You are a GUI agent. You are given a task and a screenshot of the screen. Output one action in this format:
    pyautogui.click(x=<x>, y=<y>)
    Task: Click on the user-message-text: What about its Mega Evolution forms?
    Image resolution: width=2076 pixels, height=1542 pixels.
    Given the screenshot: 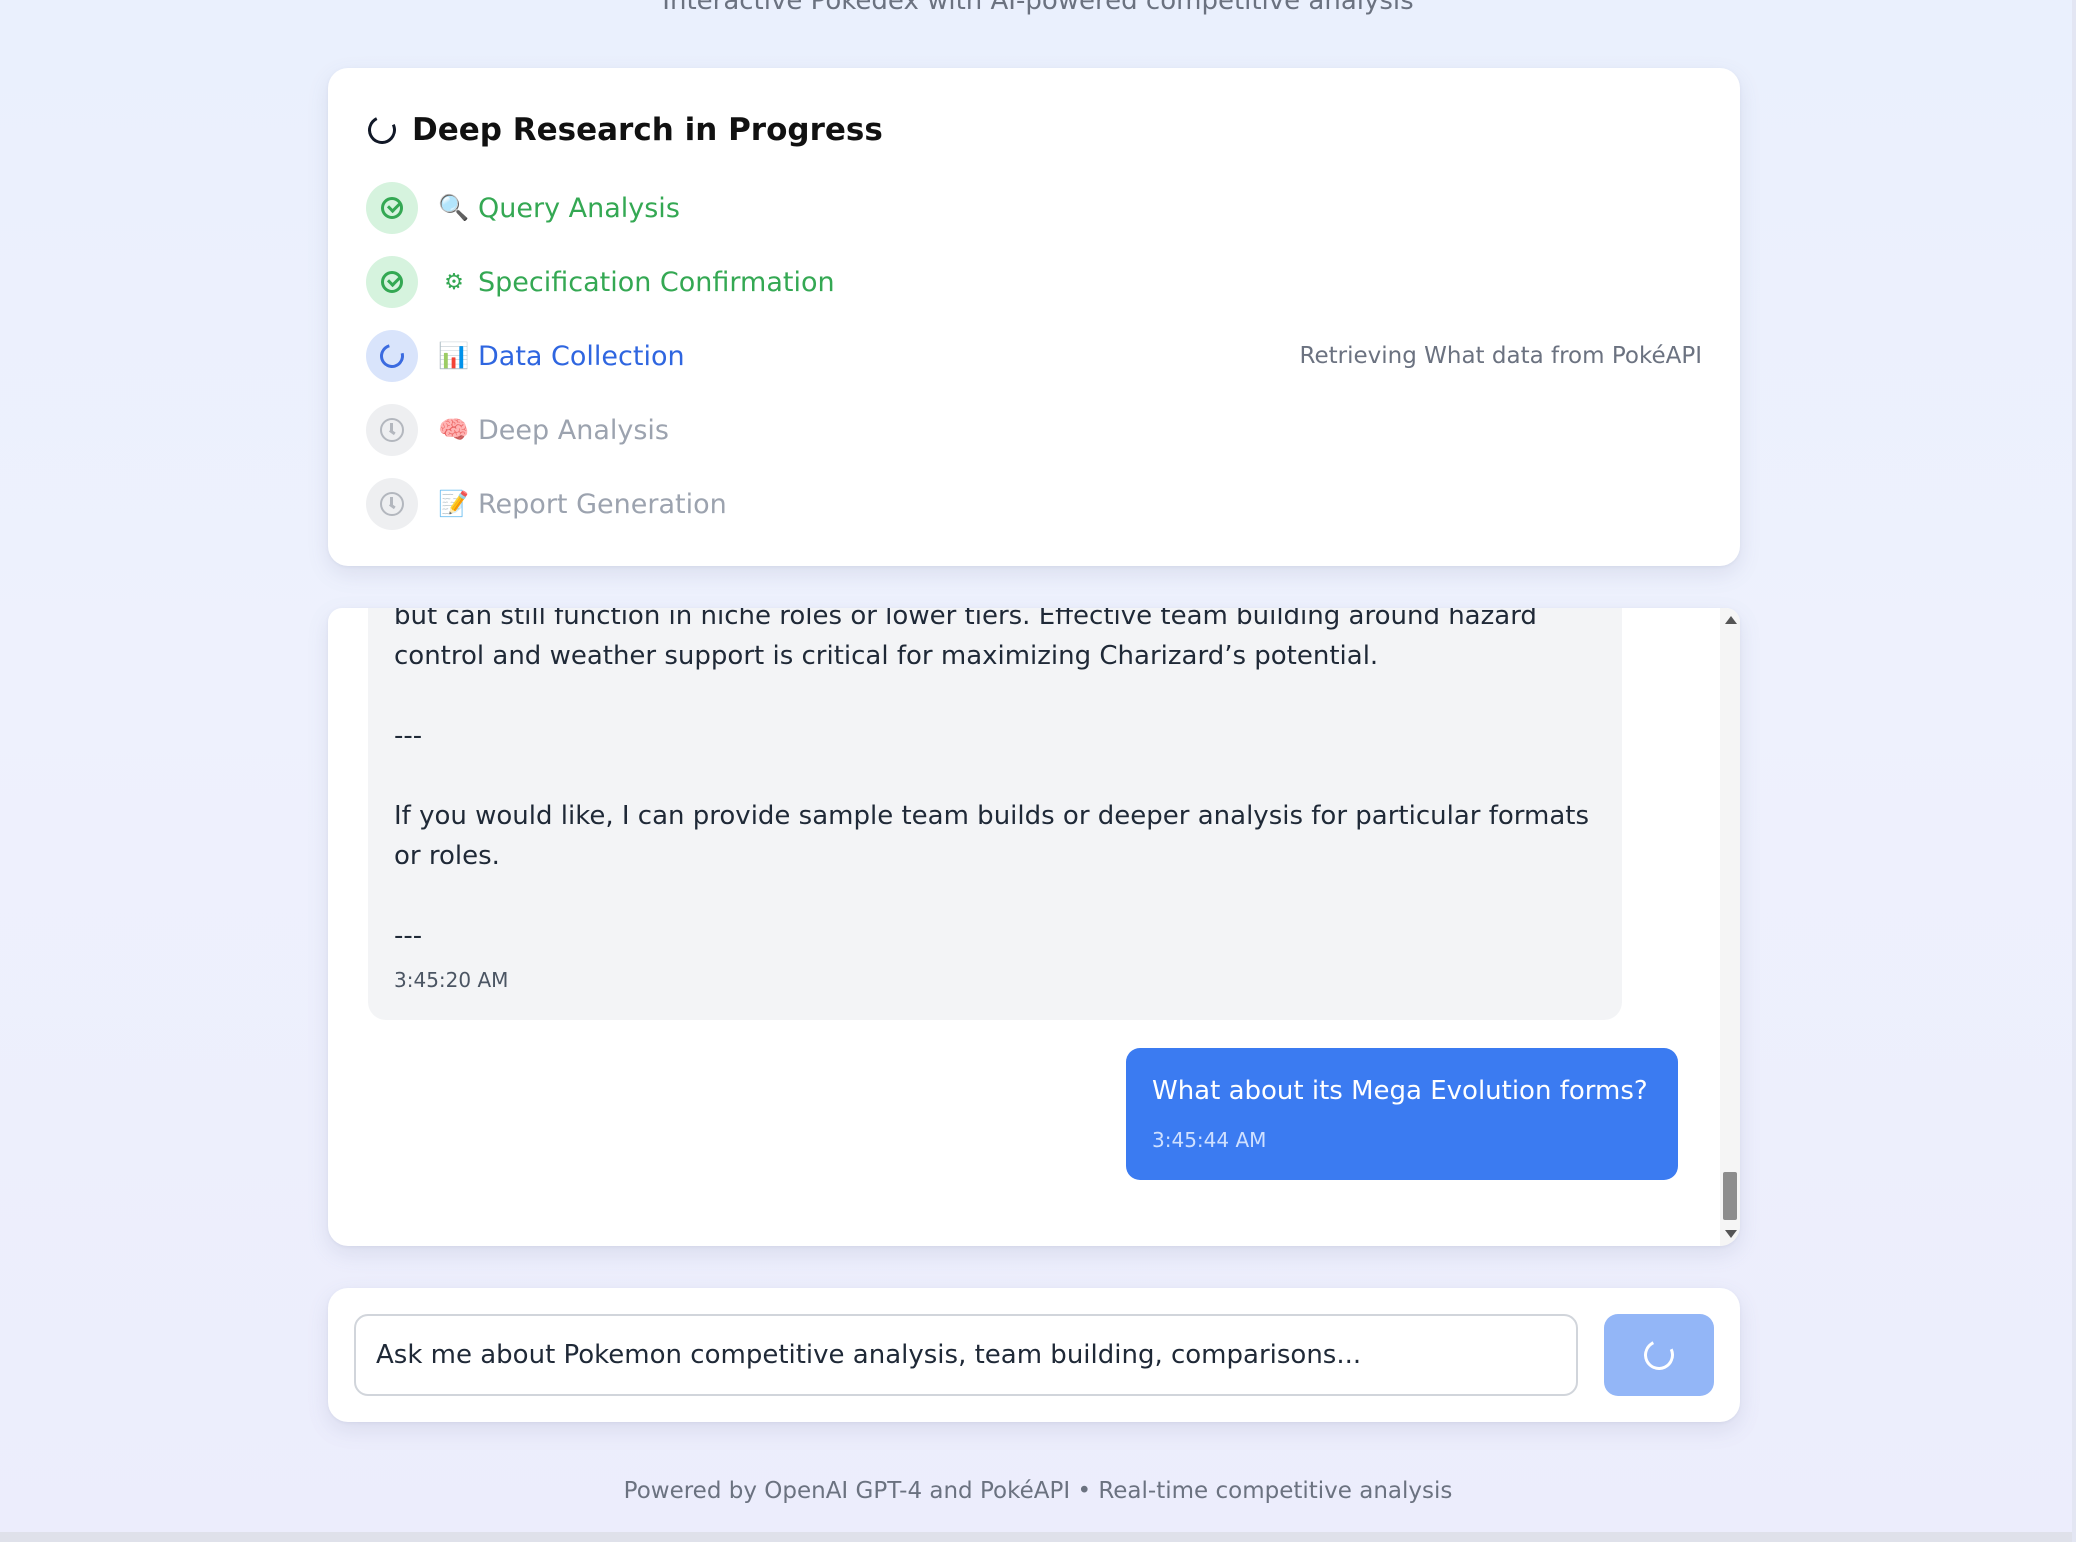 What is the action you would take?
    pyautogui.click(x=1400, y=1091)
    